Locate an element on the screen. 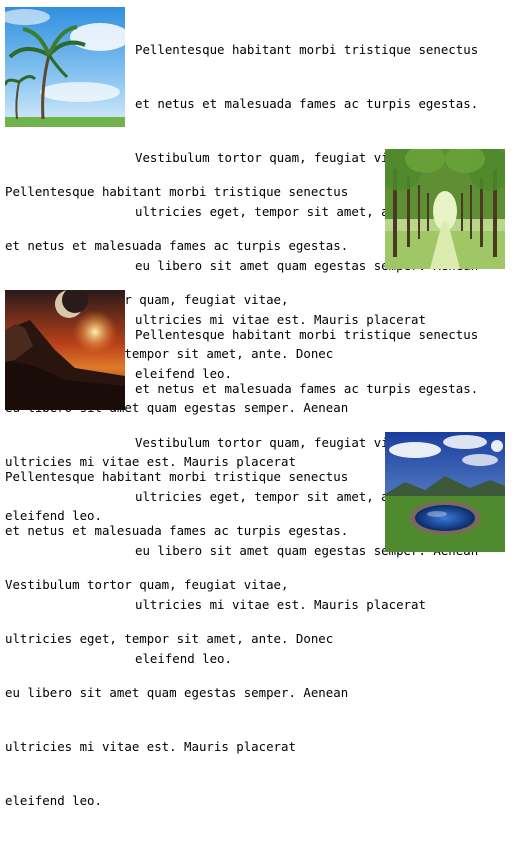 This screenshot has width=521, height=846. tree-lined-path-image is located at coordinates (445, 209).